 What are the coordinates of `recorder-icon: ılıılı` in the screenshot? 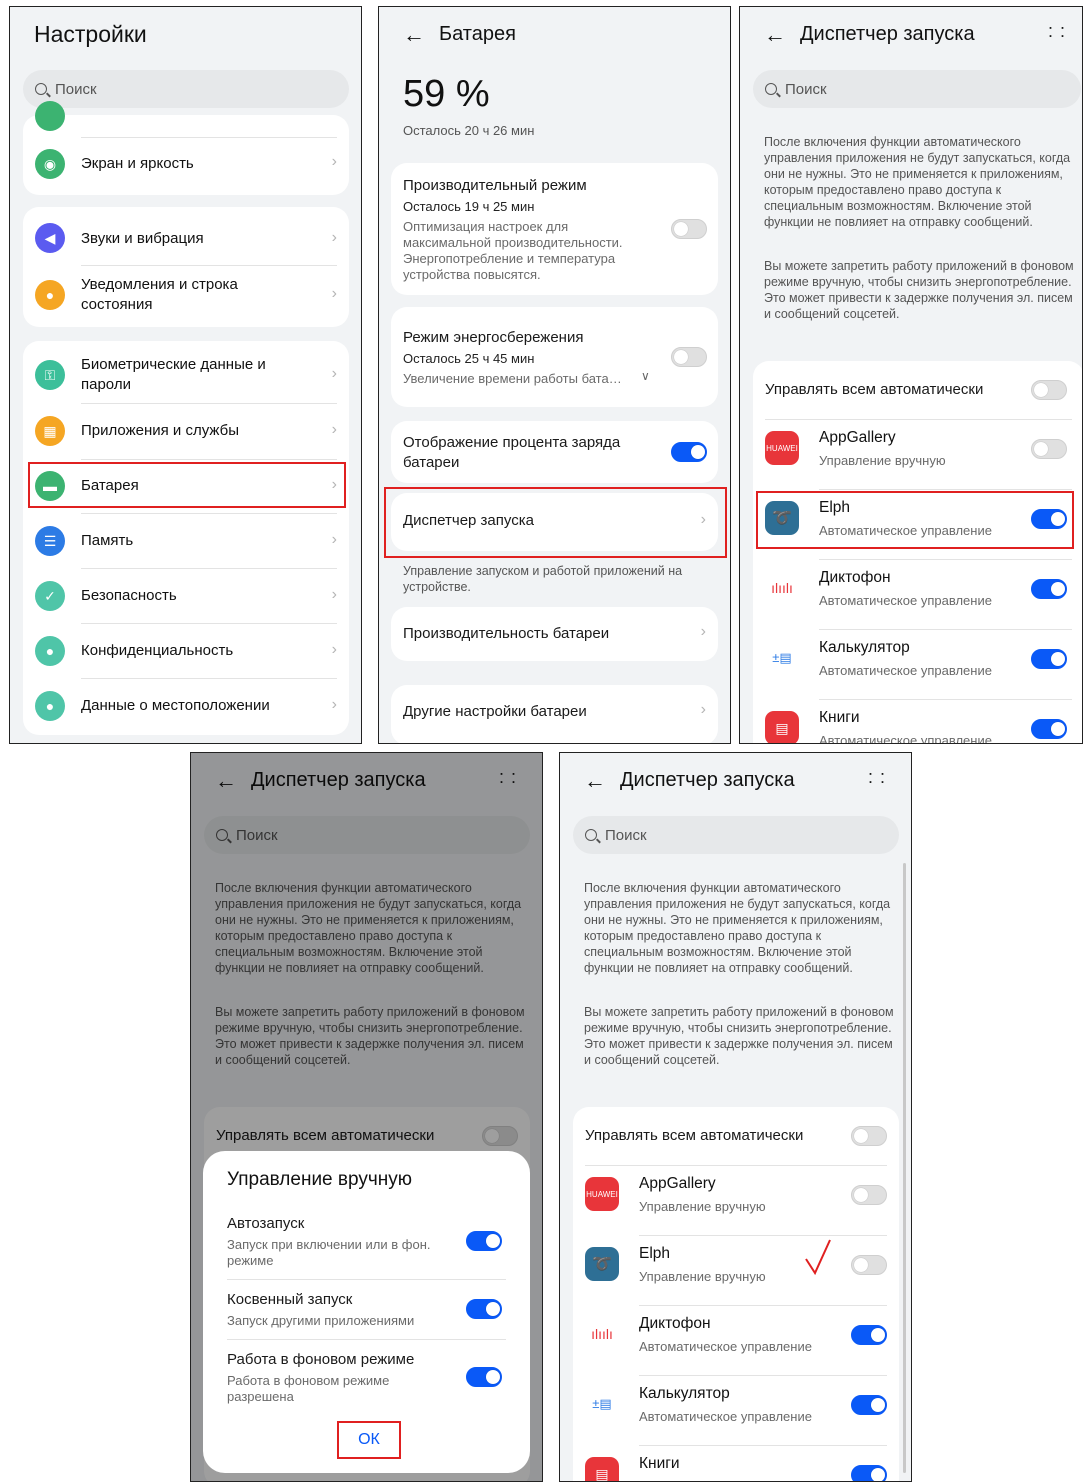 It's located at (602, 1334).